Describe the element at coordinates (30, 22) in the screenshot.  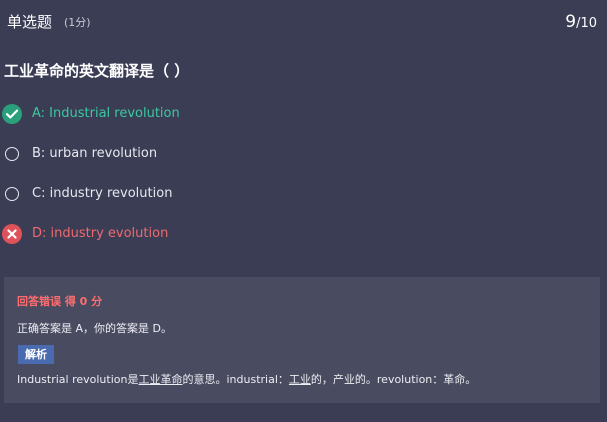
I see `question-type-label: 单选题` at that location.